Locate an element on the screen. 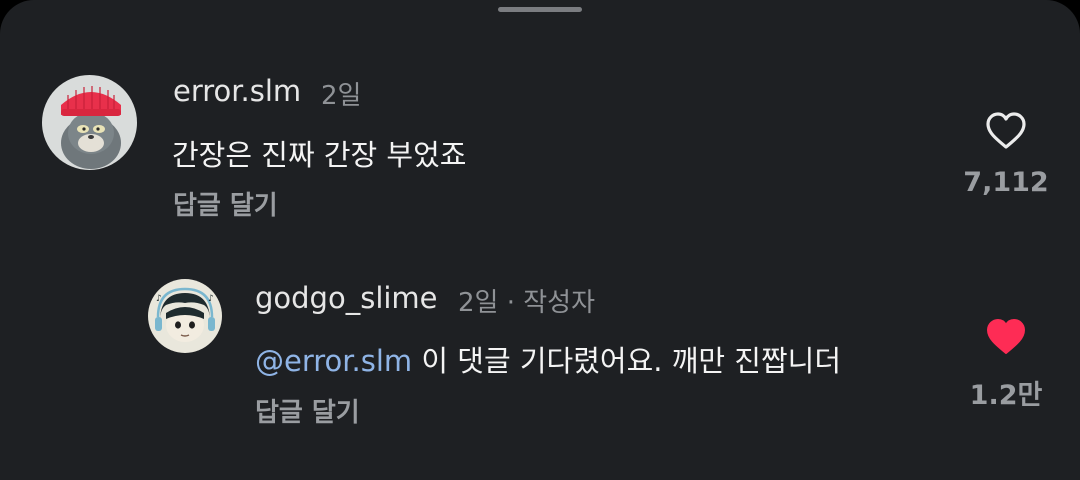 The image size is (1080, 480). comment-username: error.slm is located at coordinates (237, 91).